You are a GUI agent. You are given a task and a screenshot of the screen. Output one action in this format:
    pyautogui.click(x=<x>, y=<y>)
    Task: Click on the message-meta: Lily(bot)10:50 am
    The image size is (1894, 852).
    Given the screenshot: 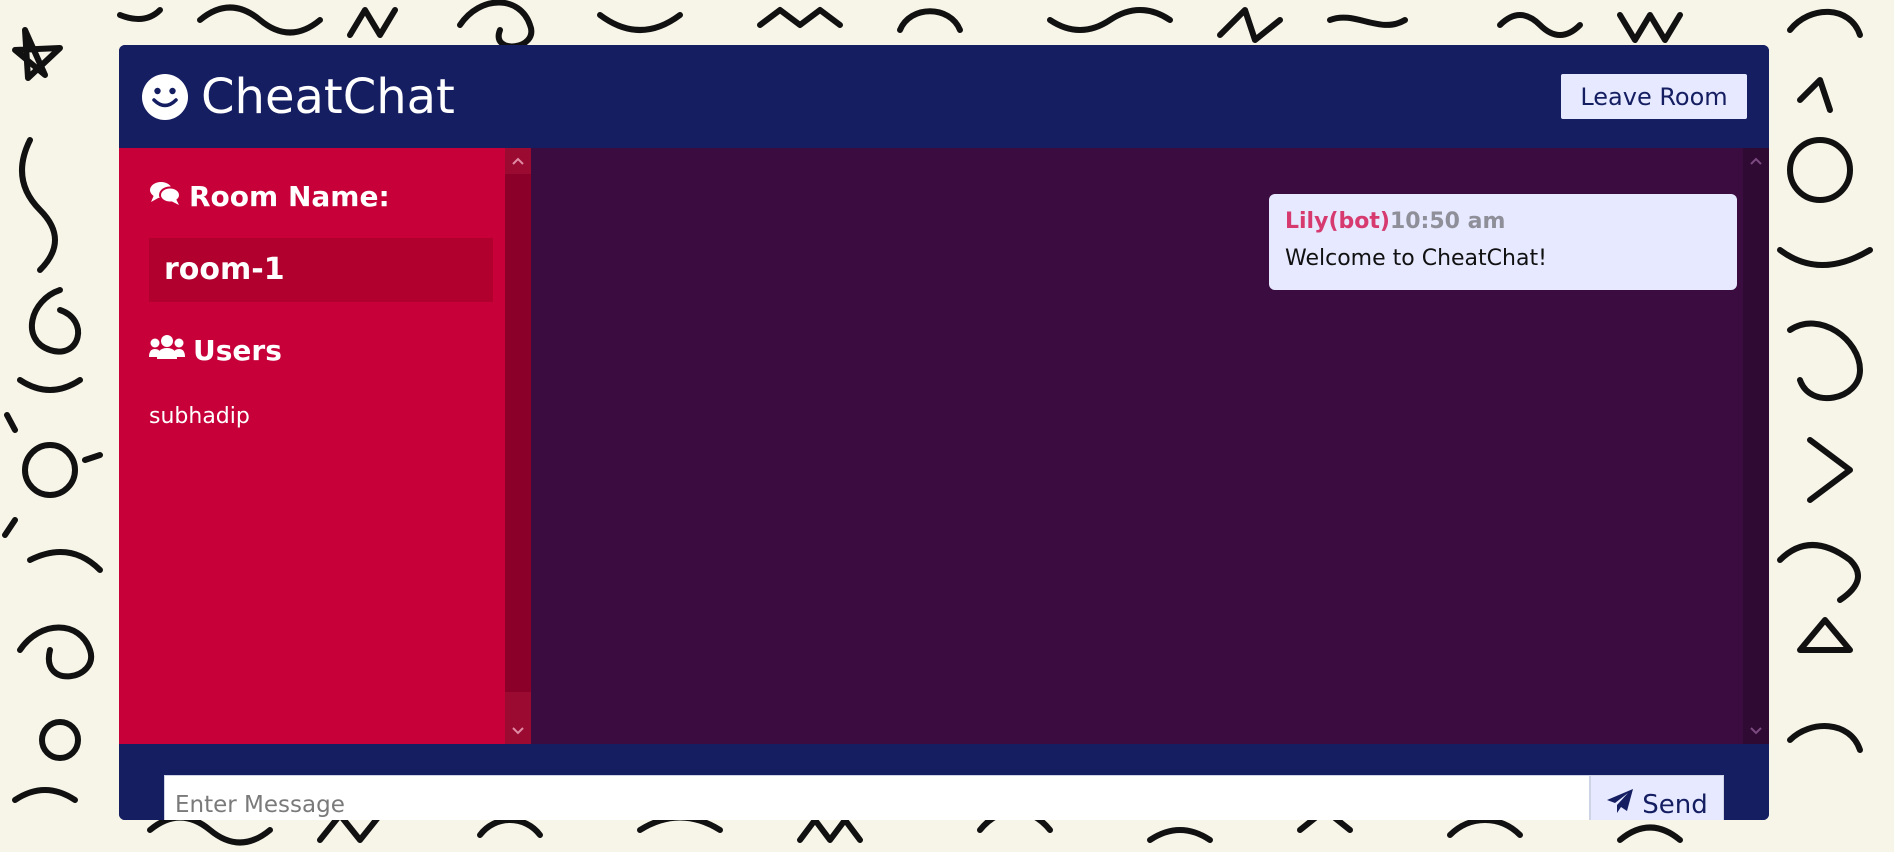 What is the action you would take?
    pyautogui.click(x=1503, y=222)
    